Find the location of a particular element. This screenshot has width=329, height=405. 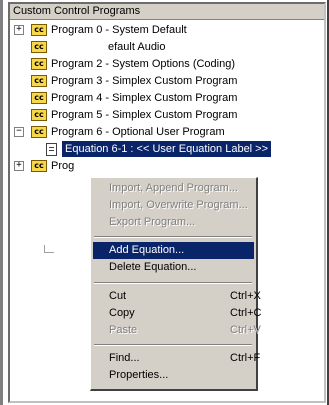

tree-item-program-4: cc Program 4 - Simplex Custom Program is located at coordinates (167, 98).